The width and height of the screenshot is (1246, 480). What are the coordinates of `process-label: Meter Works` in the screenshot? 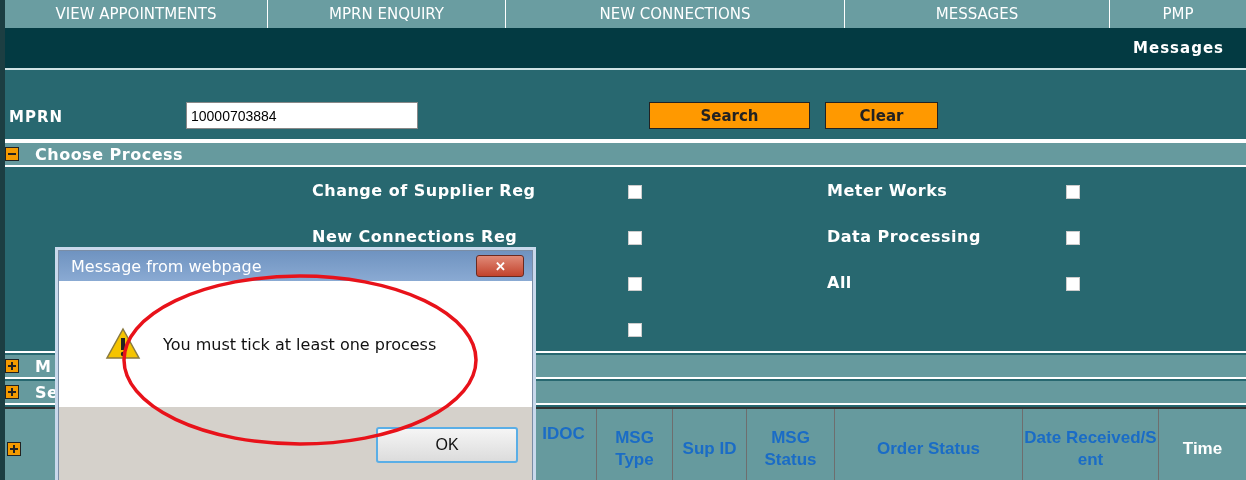 It's located at (887, 190).